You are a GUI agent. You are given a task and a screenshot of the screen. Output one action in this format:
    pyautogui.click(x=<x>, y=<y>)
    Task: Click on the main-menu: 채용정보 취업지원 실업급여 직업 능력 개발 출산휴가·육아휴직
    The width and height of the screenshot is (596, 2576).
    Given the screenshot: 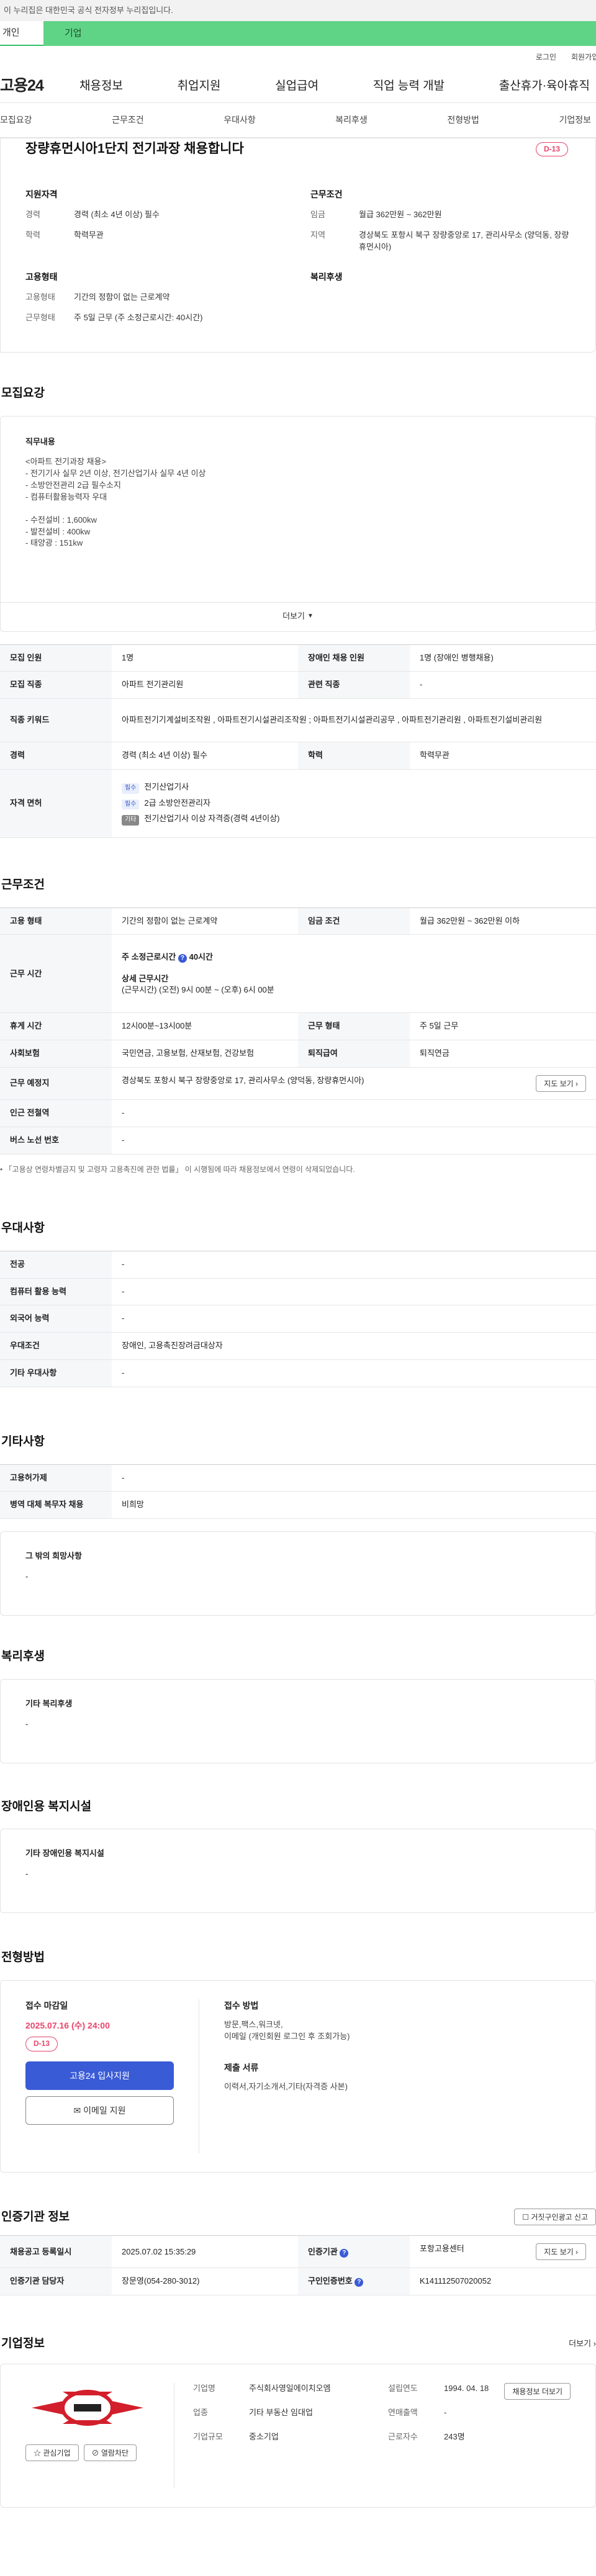 What is the action you would take?
    pyautogui.click(x=325, y=86)
    